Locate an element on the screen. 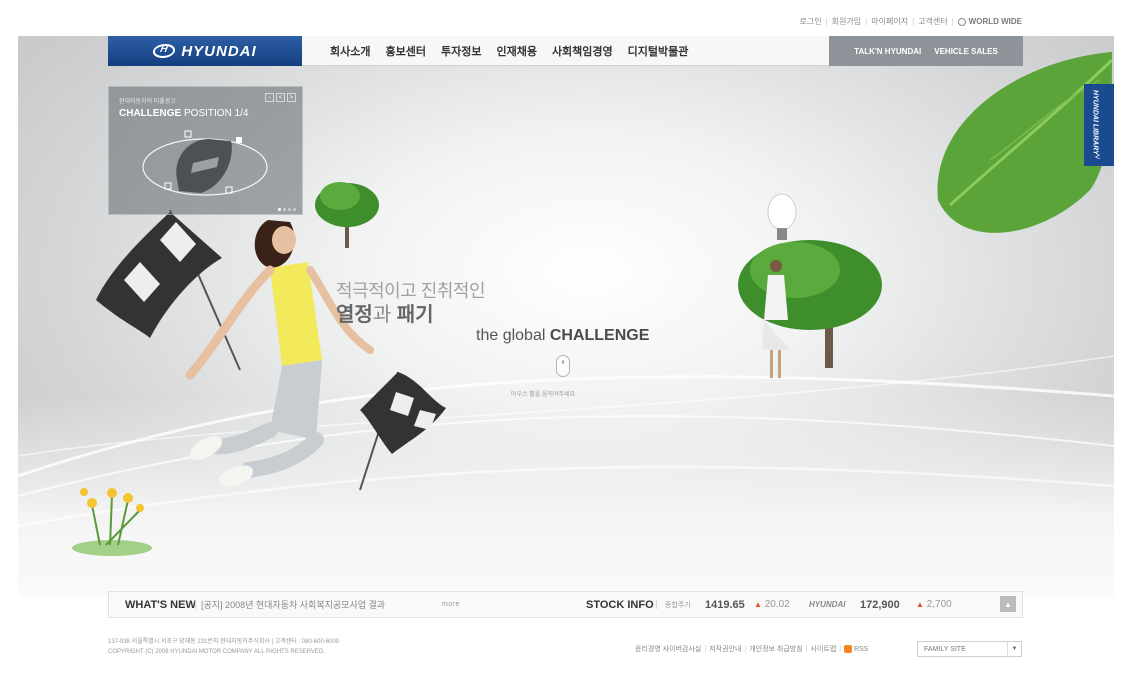 This screenshot has width=1124, height=673. chevron-left-icon: < is located at coordinates (1098, 157).